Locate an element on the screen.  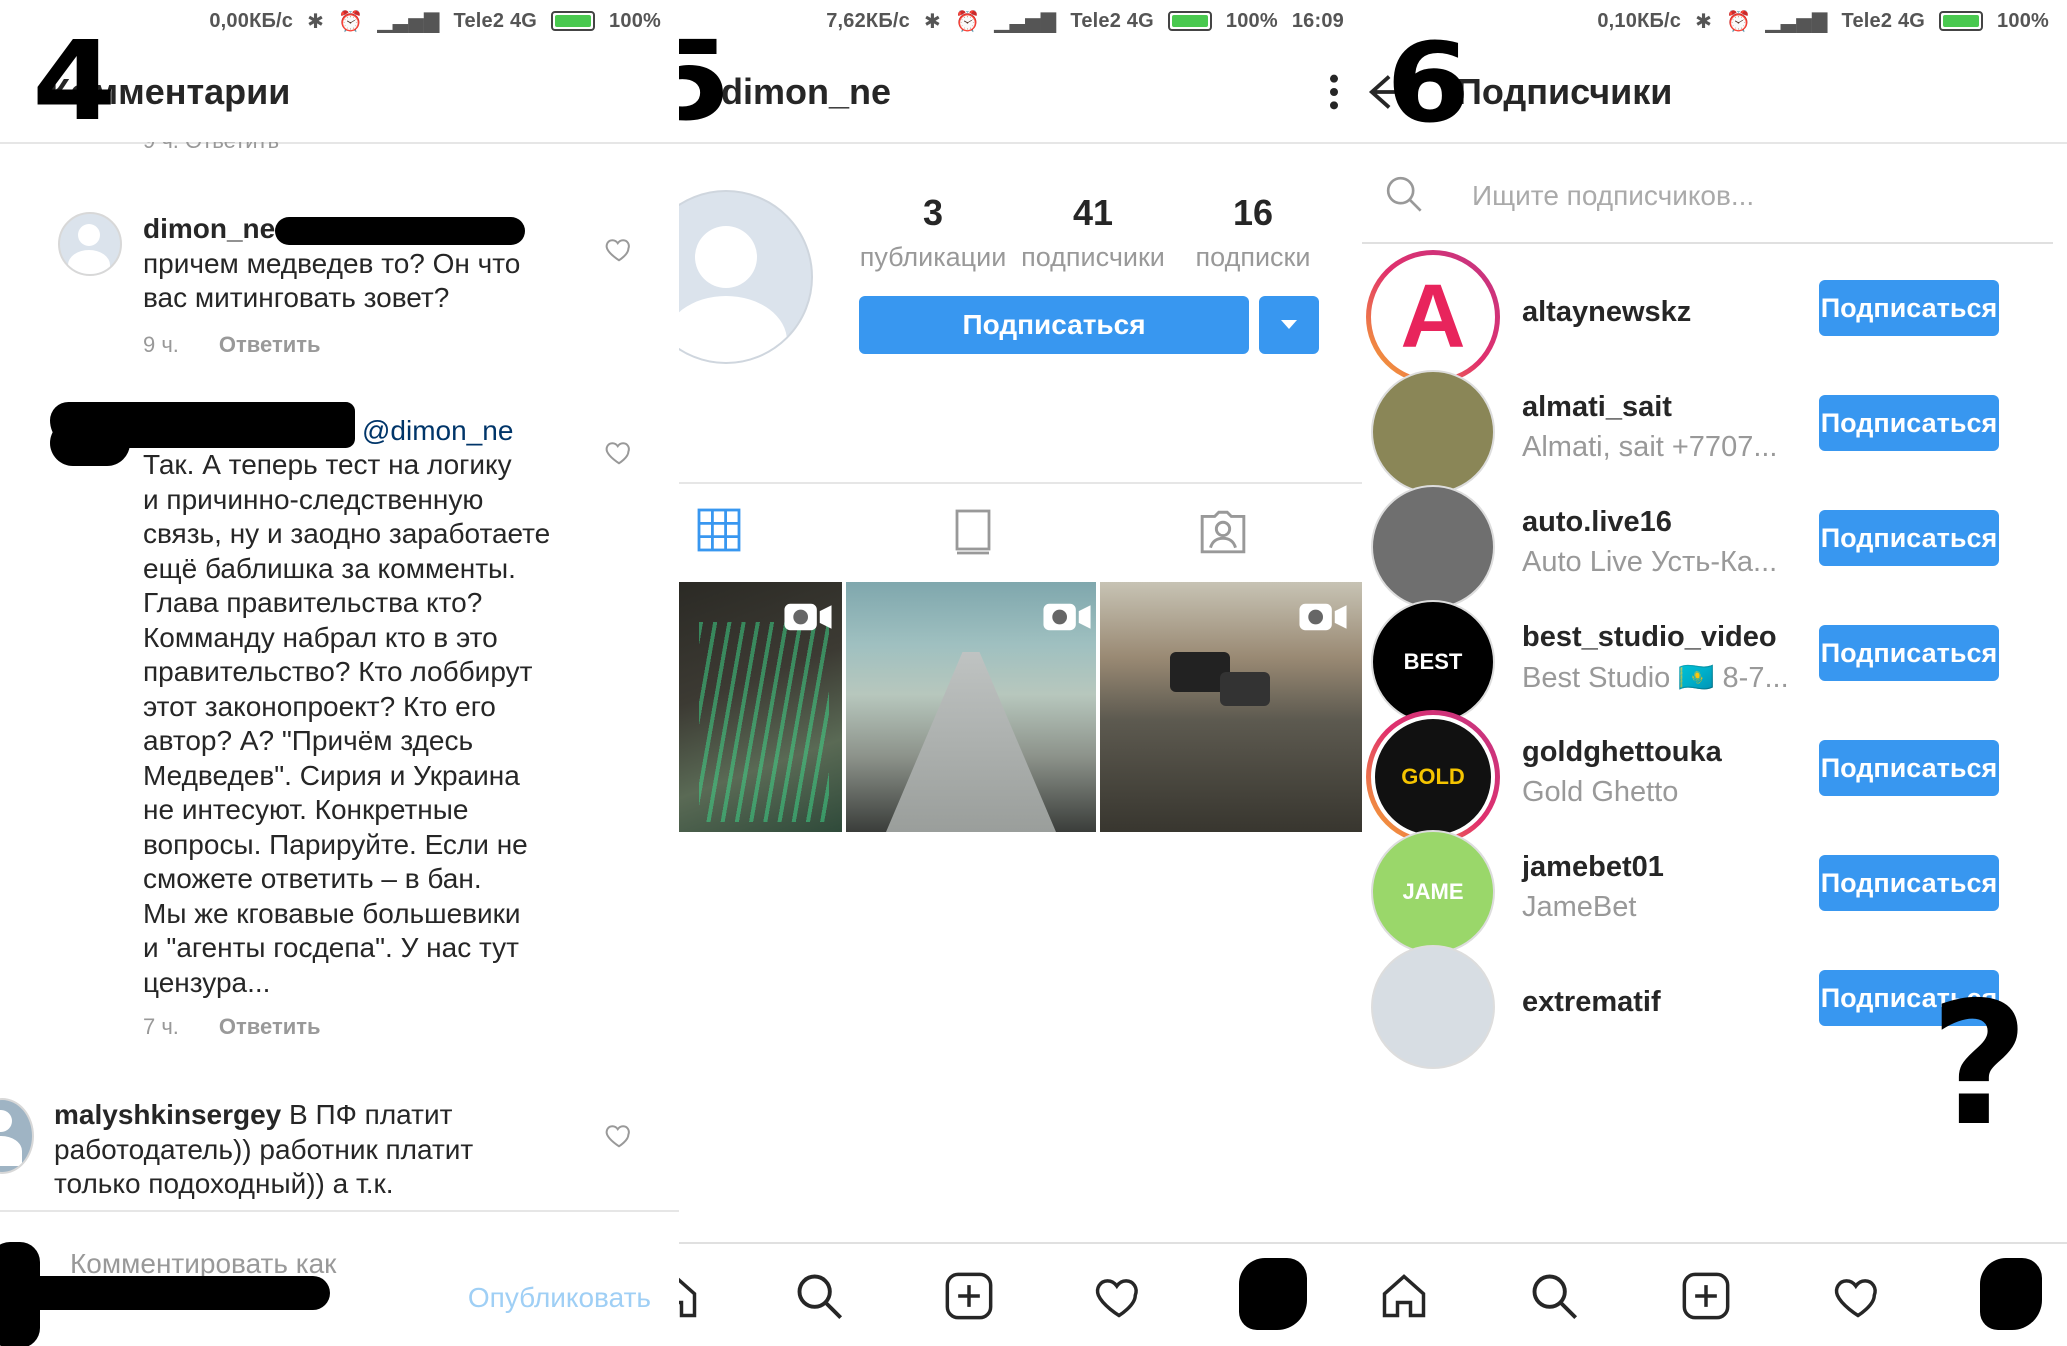
follower-avatar-ring: JAME is located at coordinates (1433, 892).